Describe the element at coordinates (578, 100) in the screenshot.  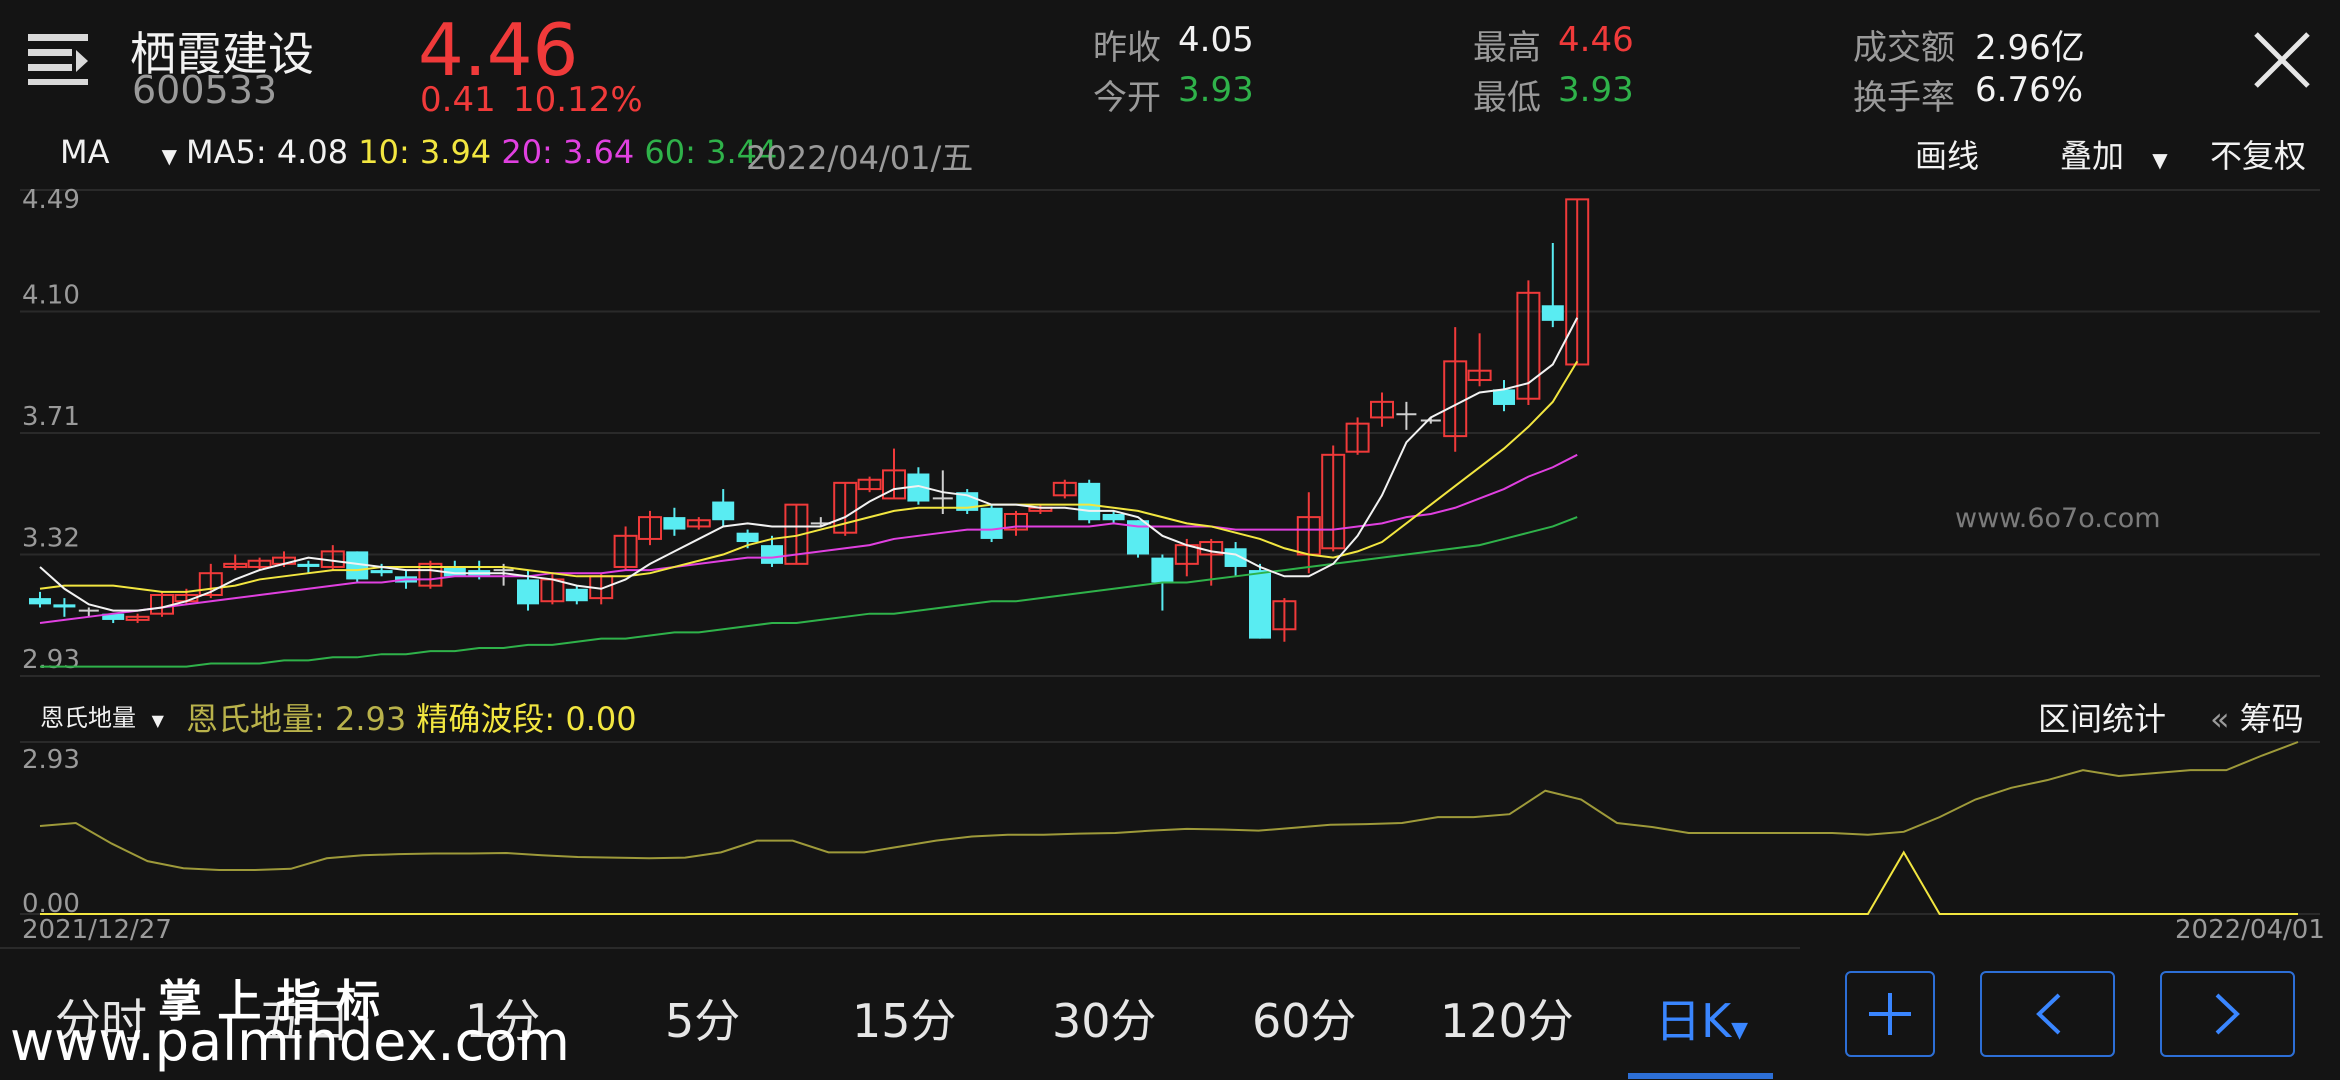
I see `price-change-pct: 10.12%` at that location.